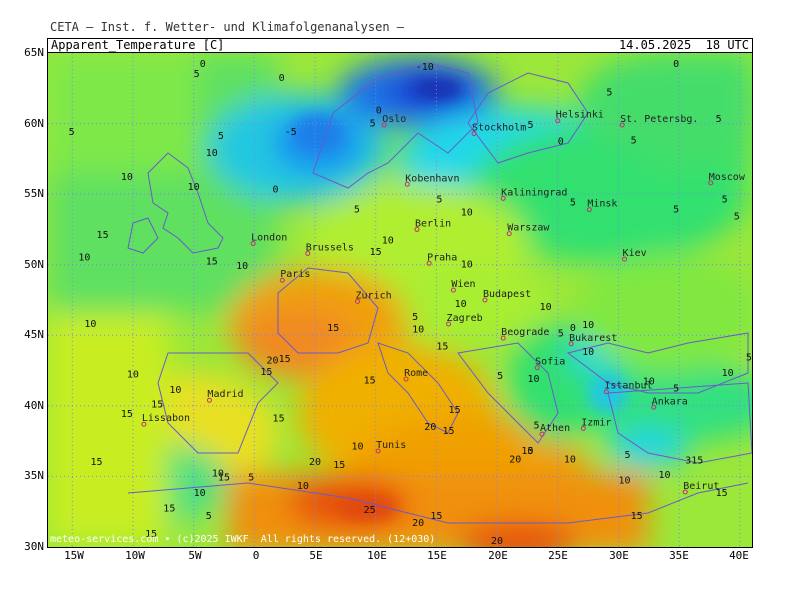 Image resolution: width=800 pixels, height=600 pixels. Describe the element at coordinates (580, 115) in the screenshot. I see `city-label: Helsinki` at that location.